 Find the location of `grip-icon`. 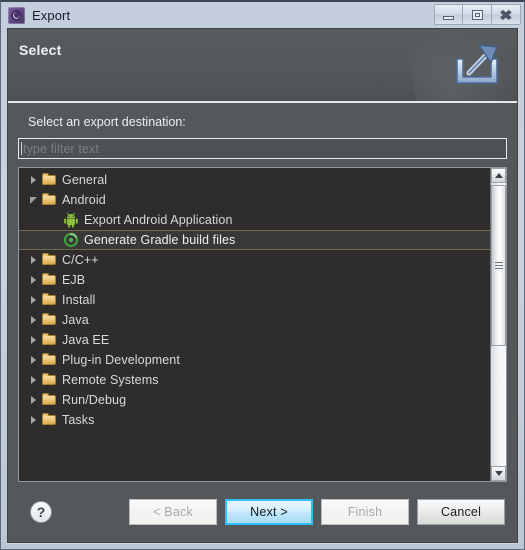

grip-icon is located at coordinates (498, 265).